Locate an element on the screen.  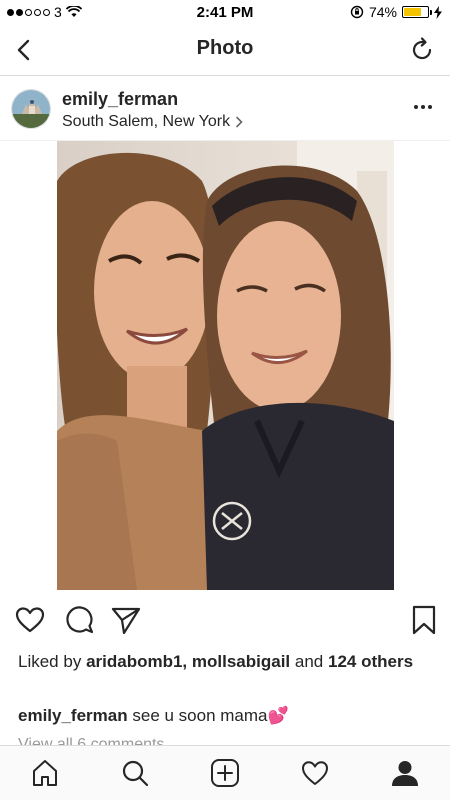
post-caption: emily_ferman see u soon mama💕 is located at coordinates (153, 716).